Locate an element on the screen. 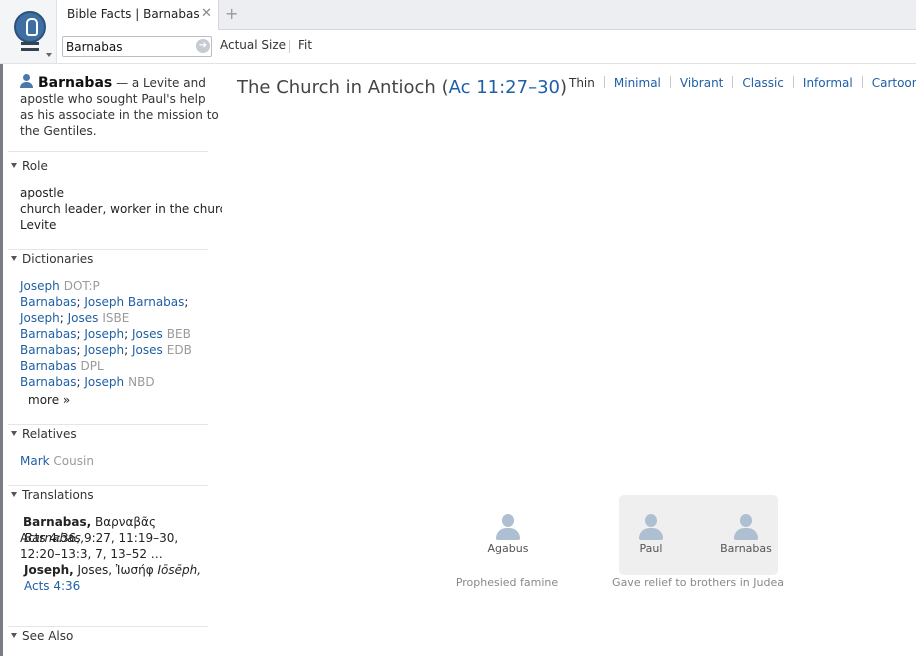 The height and width of the screenshot is (656, 916). section-dictionaries-header: Dictionaries is located at coordinates (52, 259).